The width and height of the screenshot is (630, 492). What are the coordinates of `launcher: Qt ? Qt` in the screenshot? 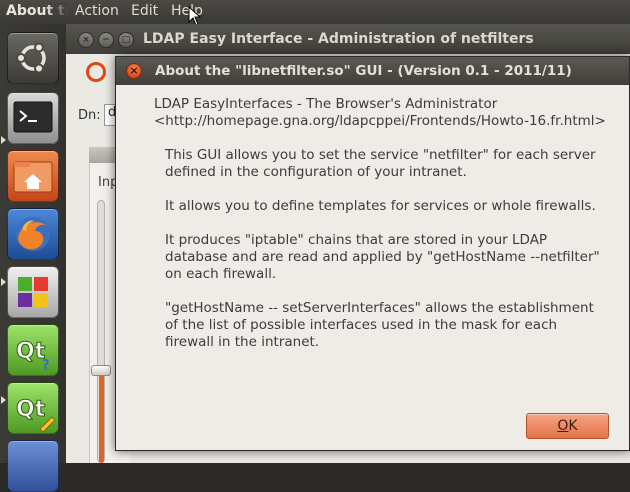 It's located at (33, 258).